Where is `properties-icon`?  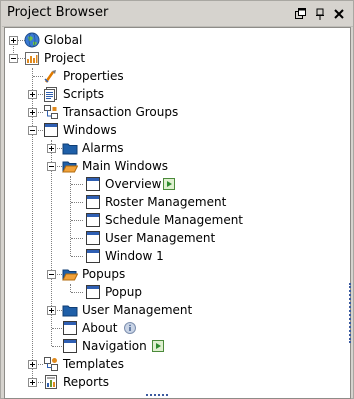 properties-icon is located at coordinates (50, 76).